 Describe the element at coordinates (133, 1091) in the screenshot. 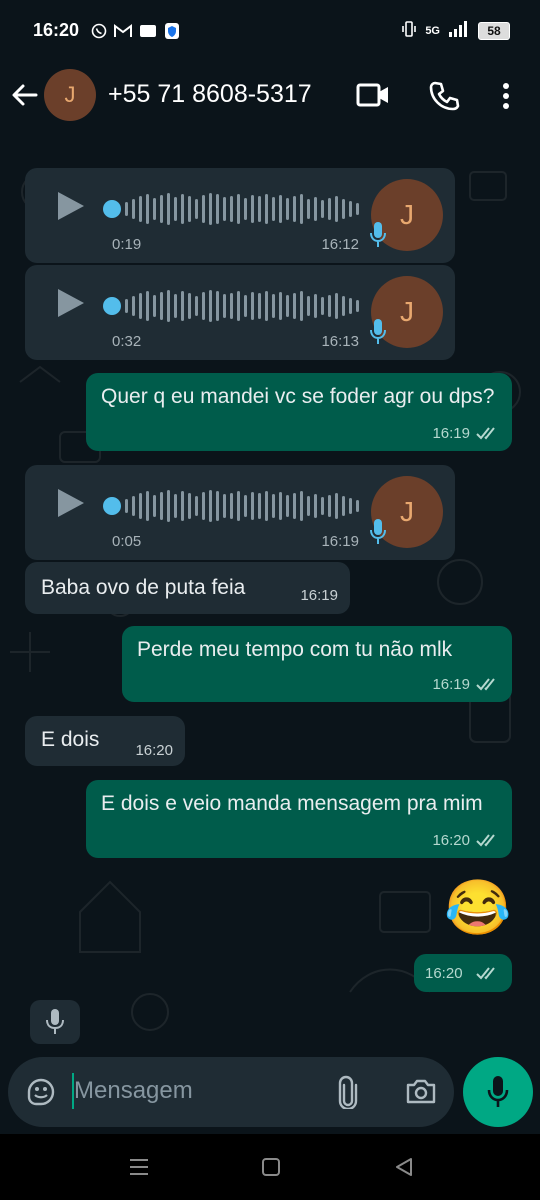

I see `message-input: Mensagem` at that location.